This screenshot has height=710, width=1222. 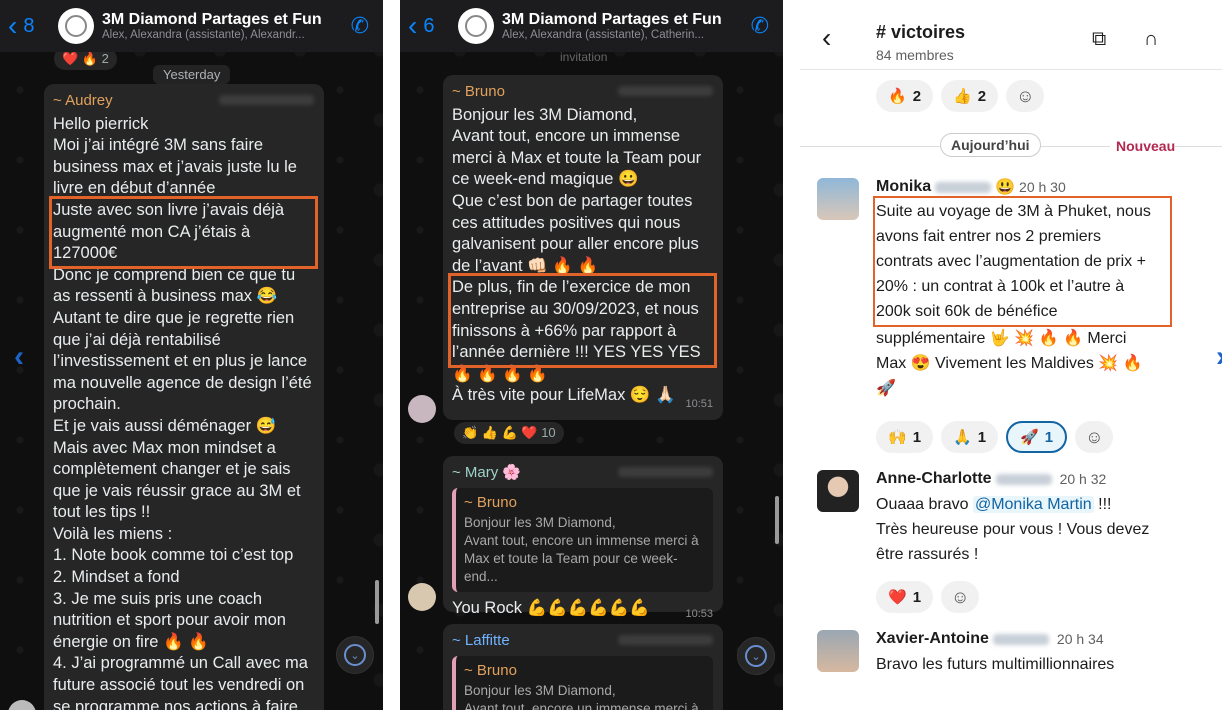 What do you see at coordinates (525, 265) in the screenshot?
I see `message-line: de l’avant 👊🏻 🔥 🔥` at bounding box center [525, 265].